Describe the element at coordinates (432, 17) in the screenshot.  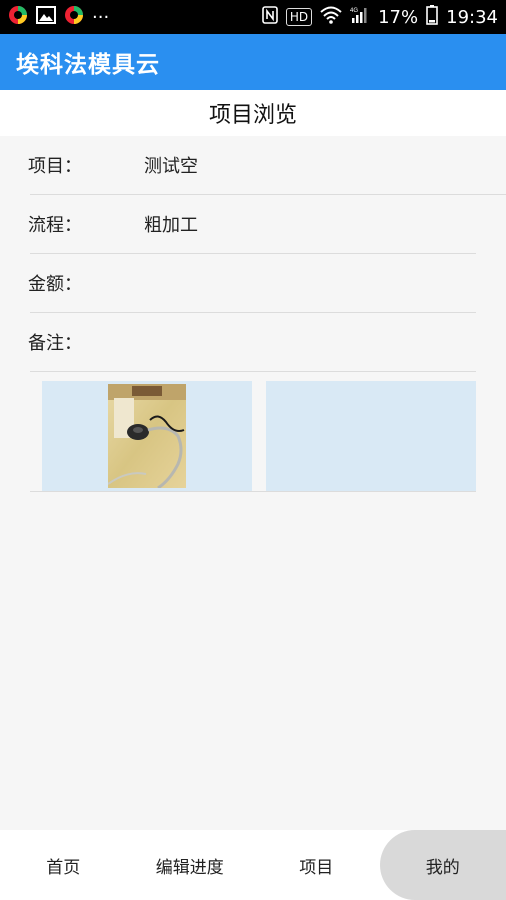
I see `battery-icon` at that location.